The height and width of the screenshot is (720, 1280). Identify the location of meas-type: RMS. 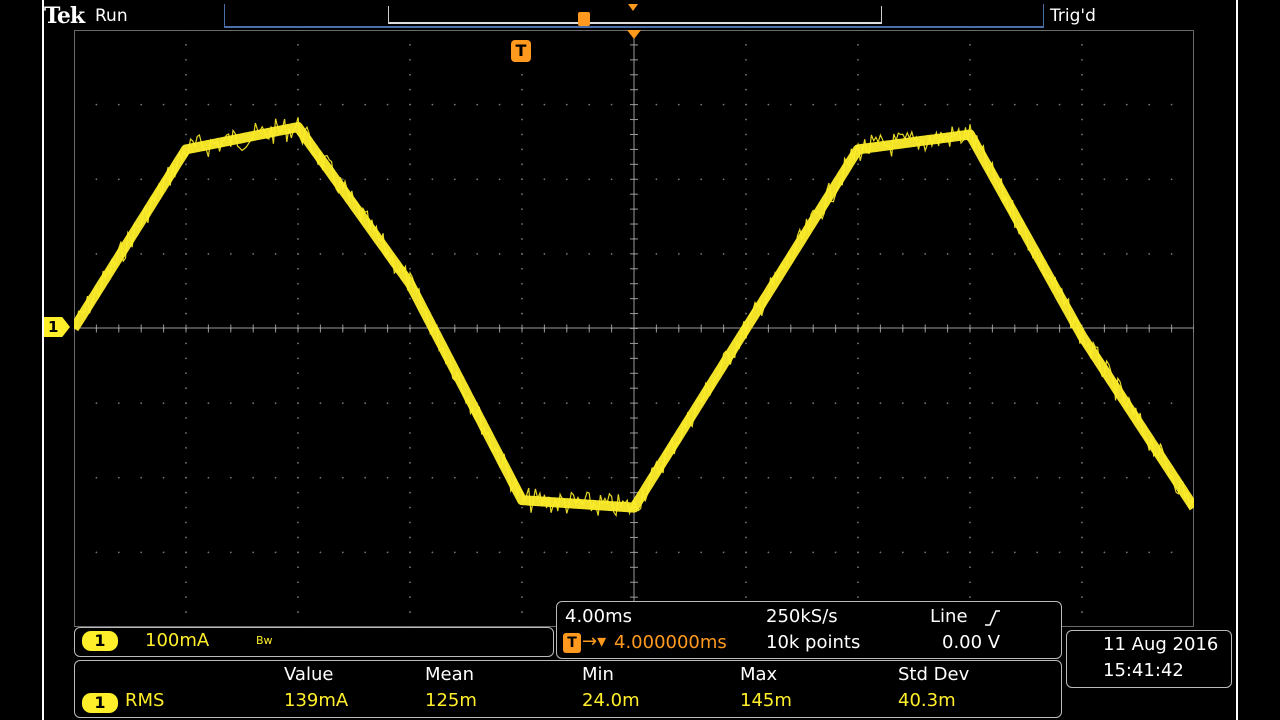
(144, 700).